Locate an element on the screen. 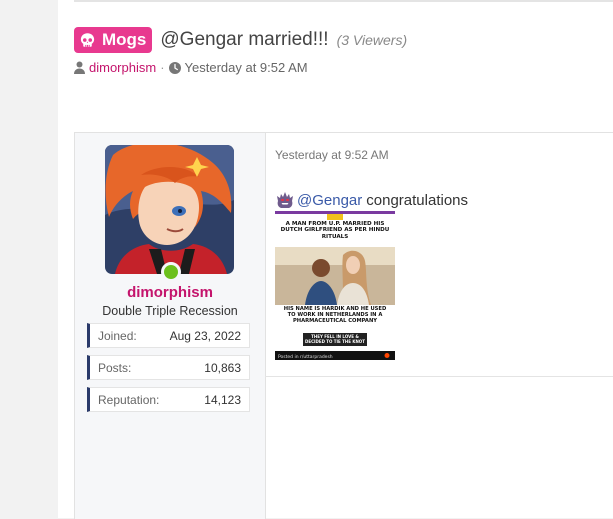  stat-reputation: Reputation: 14,123 is located at coordinates (168, 399).